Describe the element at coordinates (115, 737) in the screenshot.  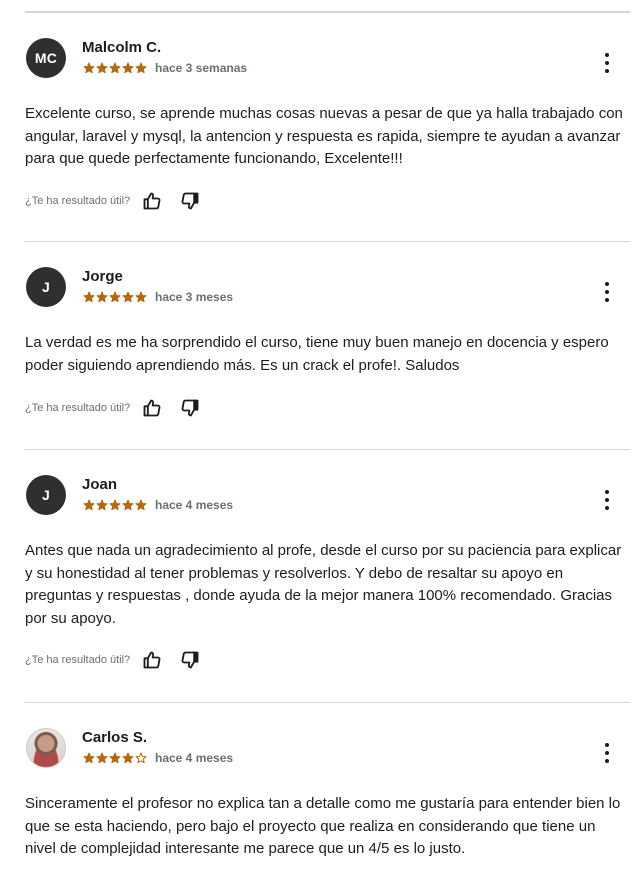
I see `reviewer-name: Carlos S.` at that location.